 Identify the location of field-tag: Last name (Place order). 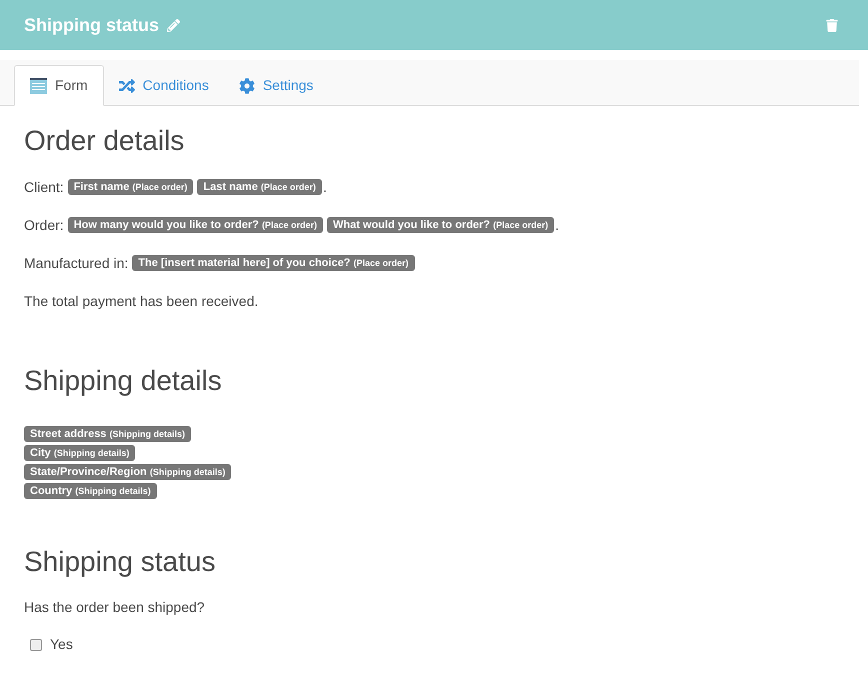
(259, 187).